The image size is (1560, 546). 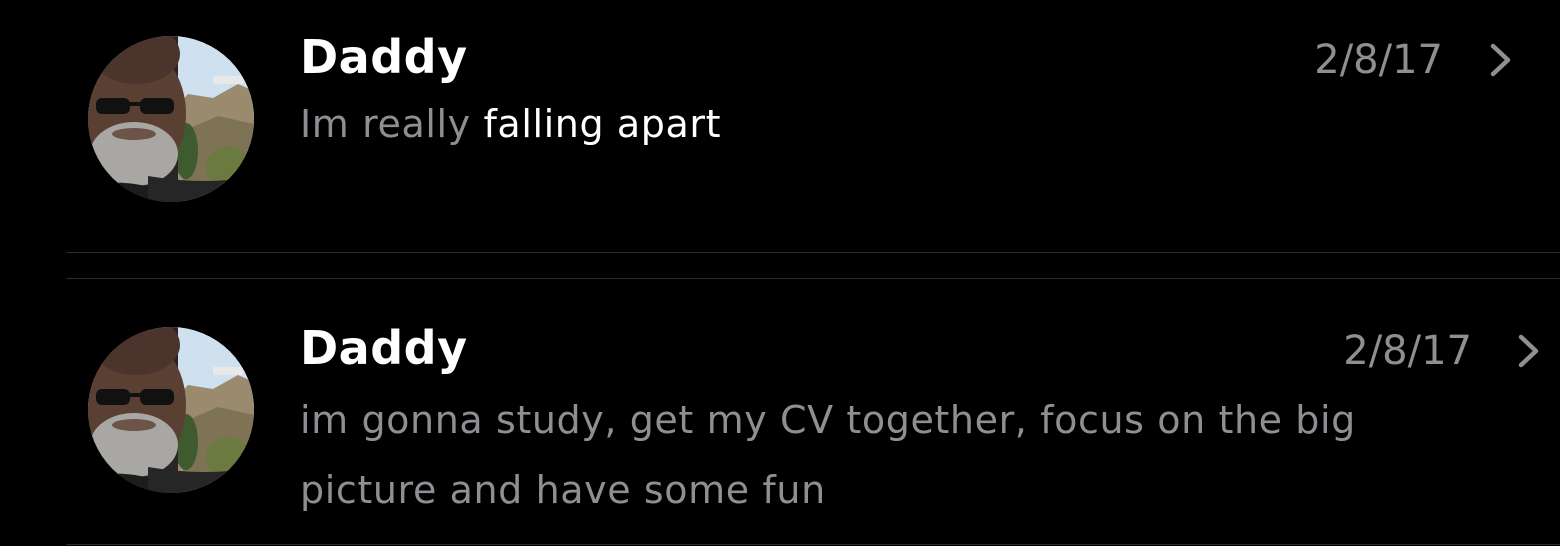 I want to click on message-preview: Im really falling apart, so click(x=510, y=124).